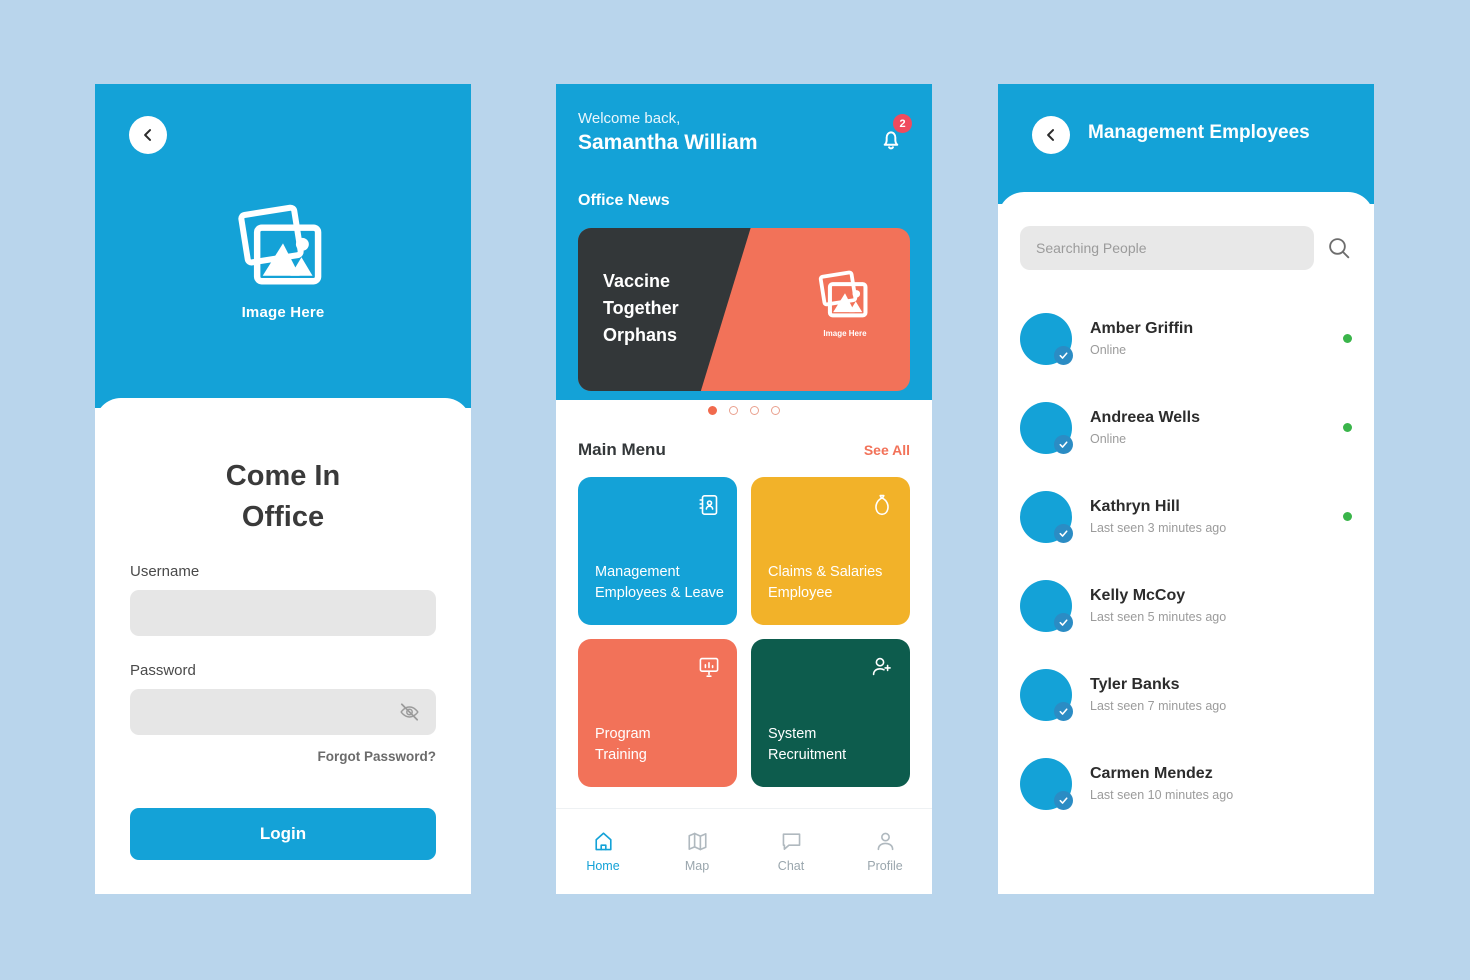 Image resolution: width=1470 pixels, height=980 pixels. I want to click on news-card-image-placeholder: Image Here, so click(845, 303).